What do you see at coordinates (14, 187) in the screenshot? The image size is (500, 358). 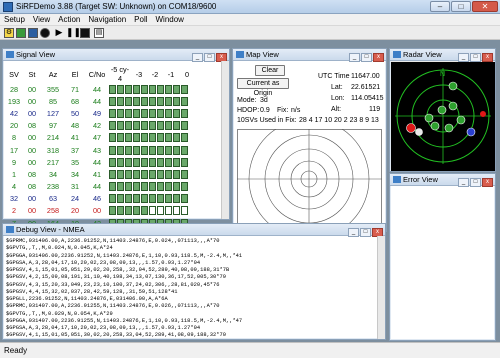 I see `signal-cell-sv: 4` at bounding box center [14, 187].